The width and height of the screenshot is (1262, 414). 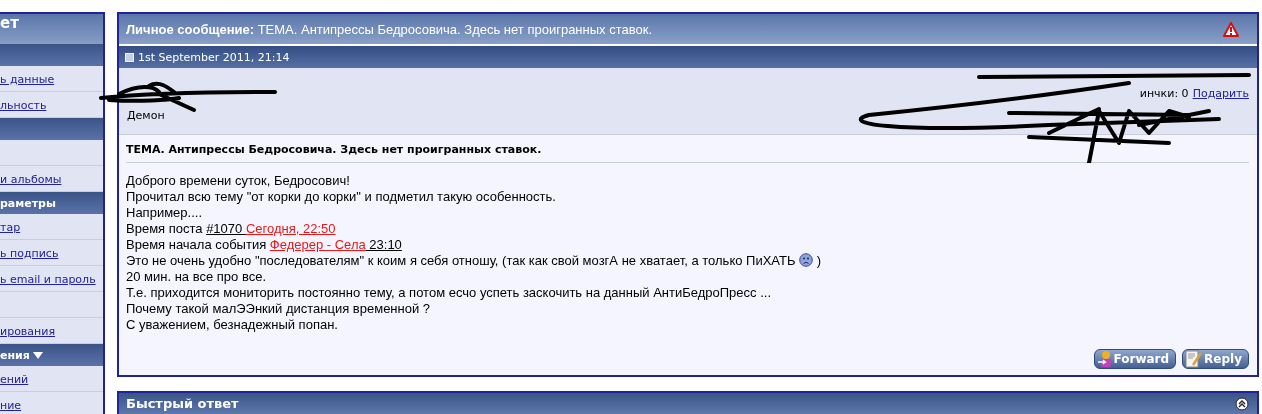 I want to click on message-line: С уважением, безнадежный попан., so click(x=232, y=325).